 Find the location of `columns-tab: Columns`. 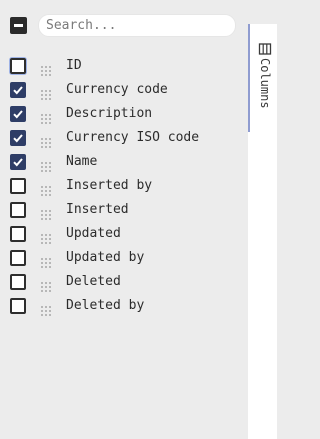

columns-tab: Columns is located at coordinates (262, 78).